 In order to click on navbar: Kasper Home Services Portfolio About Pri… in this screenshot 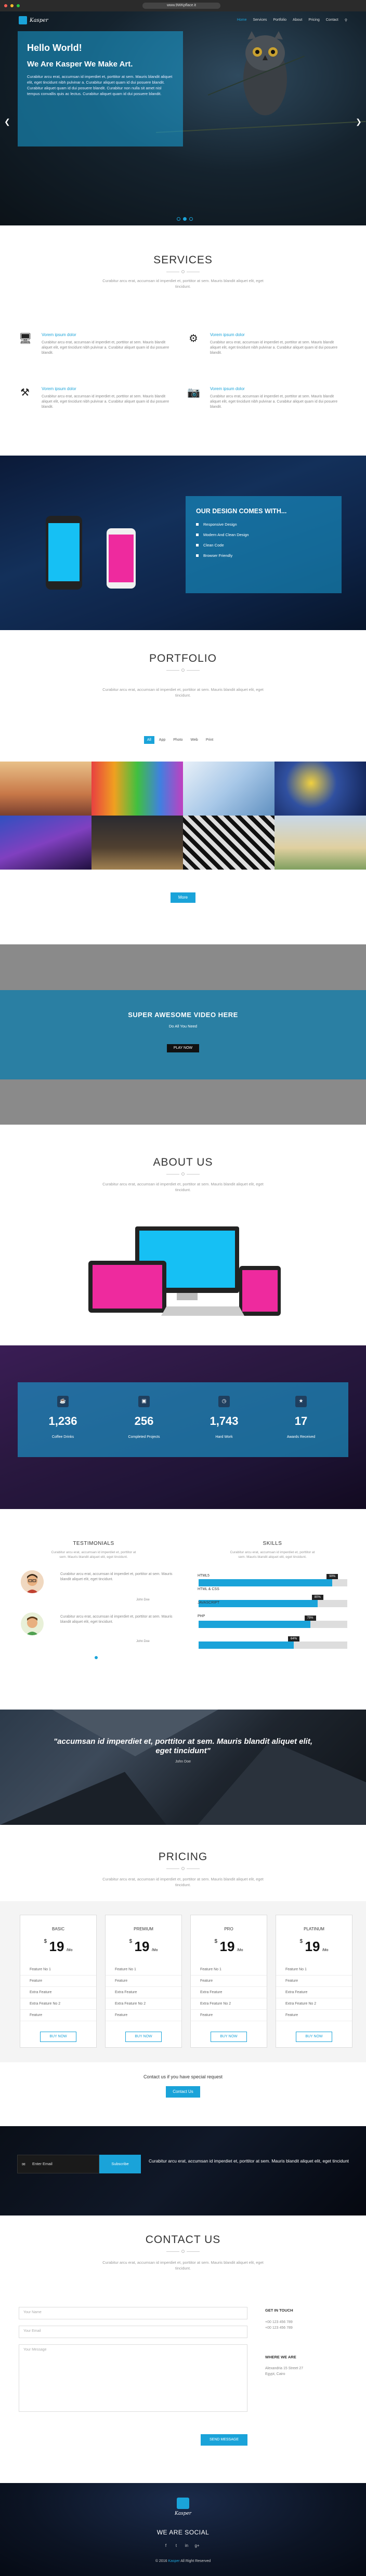, I will do `click(183, 20)`.